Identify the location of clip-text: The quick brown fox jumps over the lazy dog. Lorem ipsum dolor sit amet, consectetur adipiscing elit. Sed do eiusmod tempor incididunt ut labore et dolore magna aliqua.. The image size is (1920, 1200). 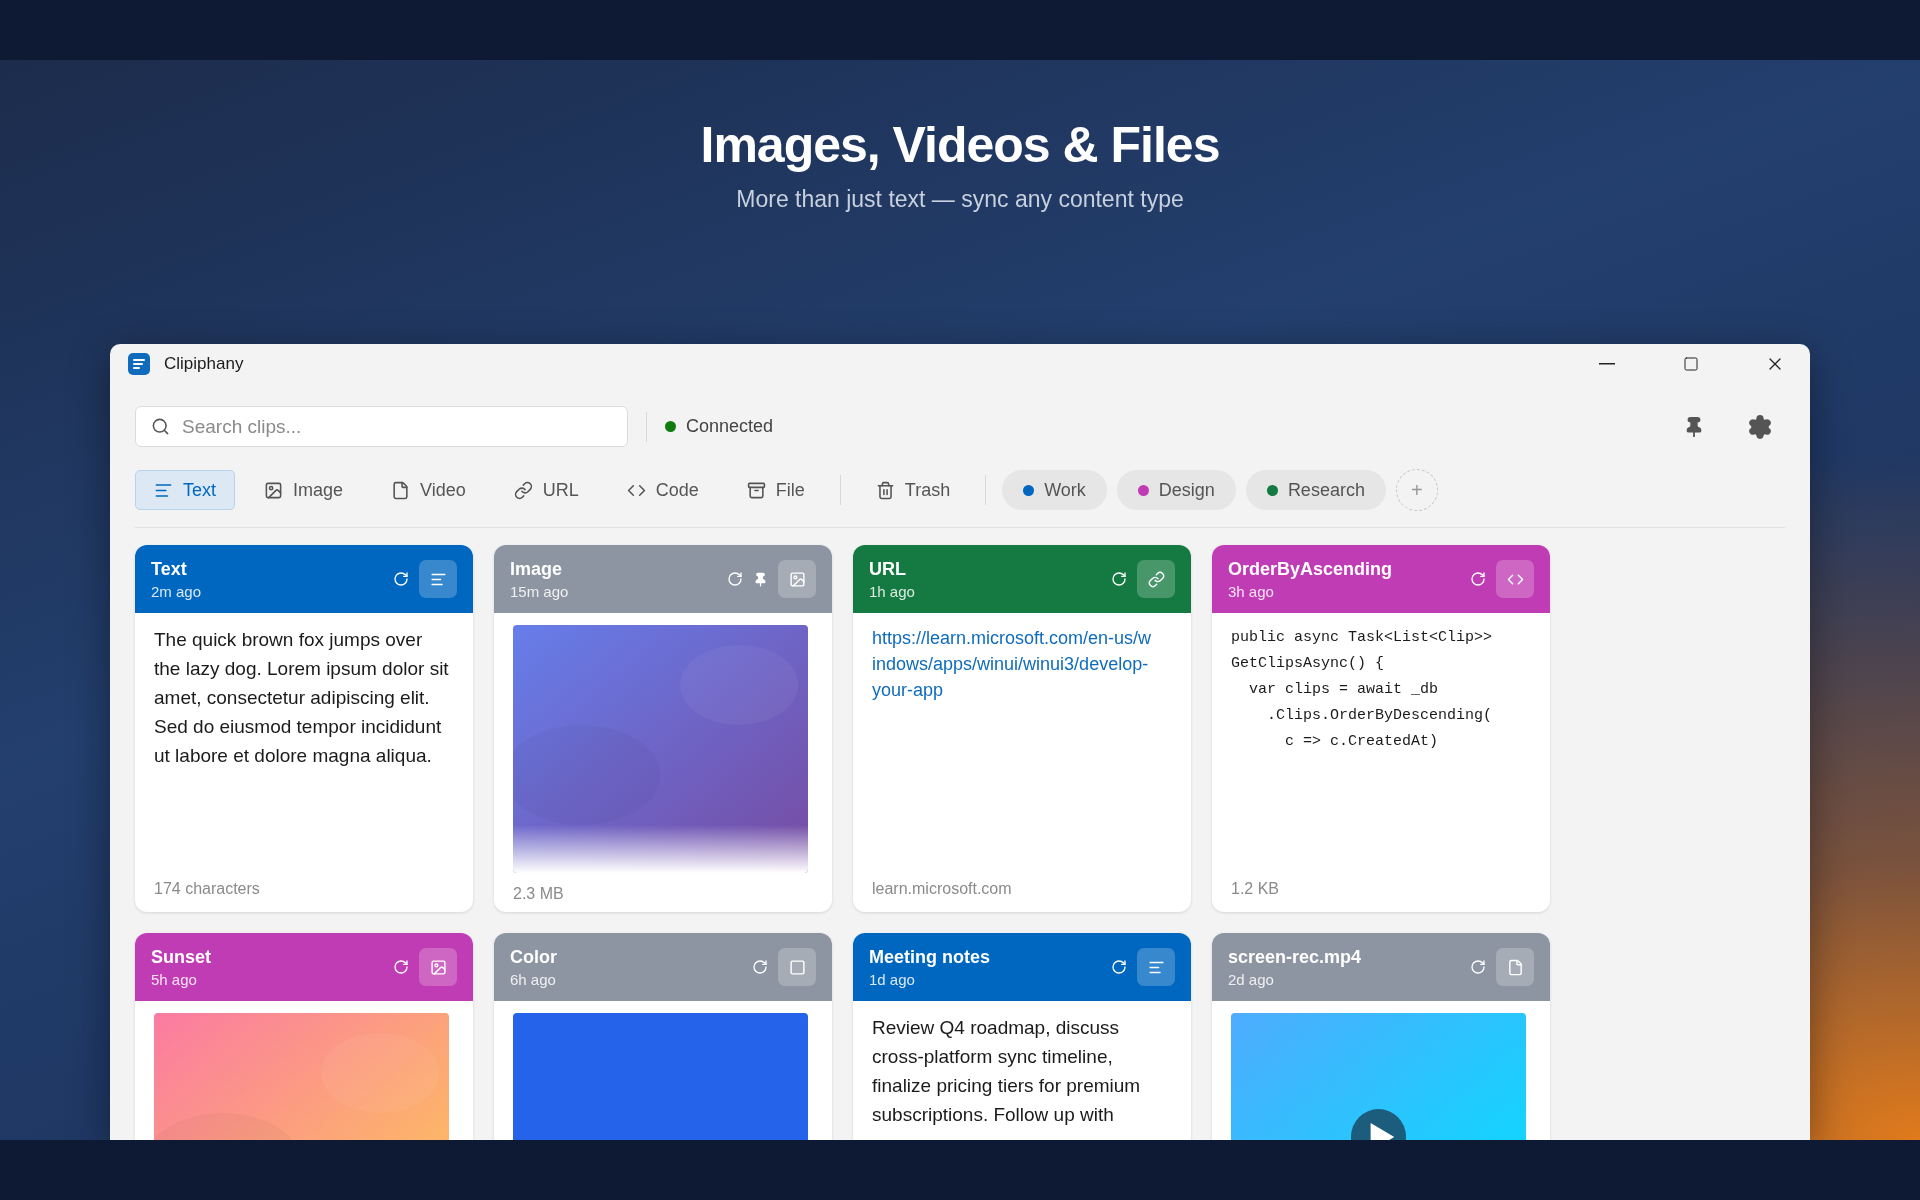
(301, 698).